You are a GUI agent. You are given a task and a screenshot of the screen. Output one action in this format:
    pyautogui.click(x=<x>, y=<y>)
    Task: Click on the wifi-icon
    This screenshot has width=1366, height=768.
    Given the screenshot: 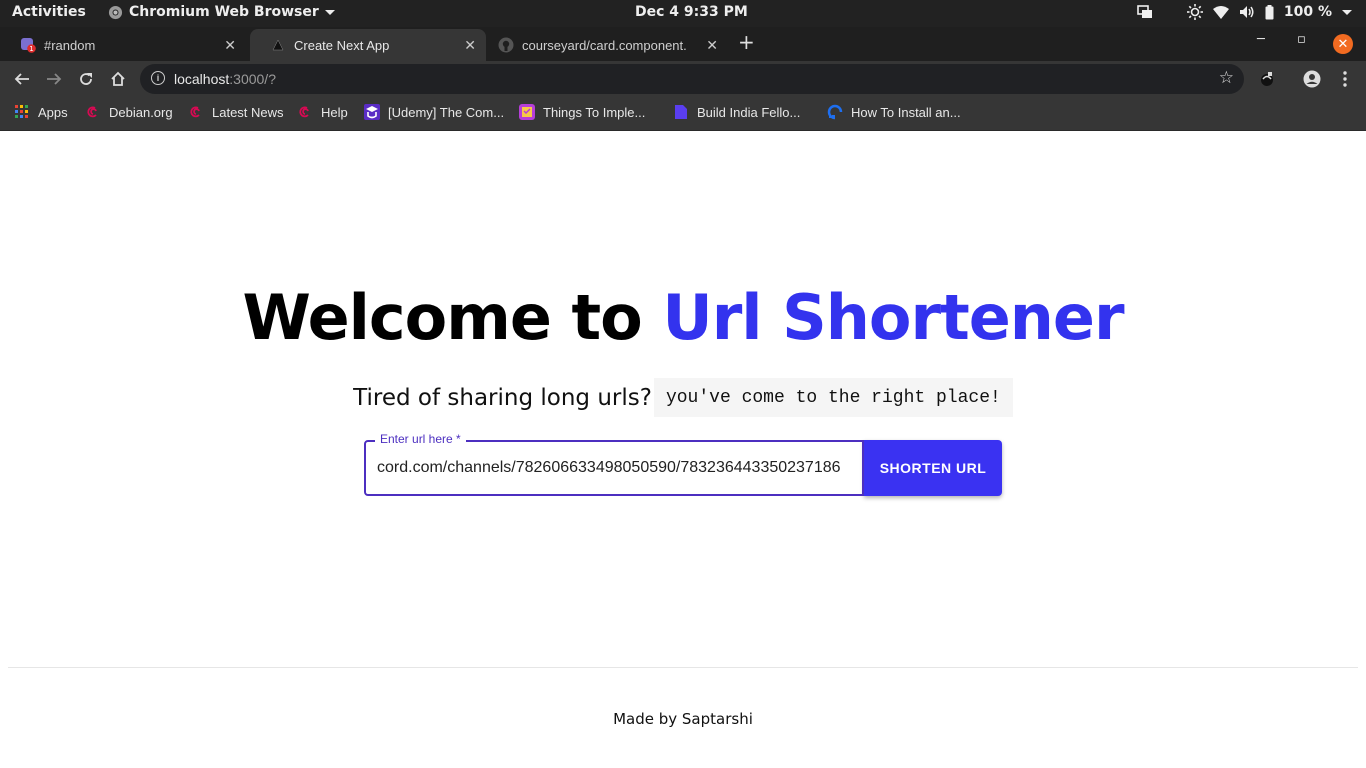 What is the action you would take?
    pyautogui.click(x=1220, y=12)
    